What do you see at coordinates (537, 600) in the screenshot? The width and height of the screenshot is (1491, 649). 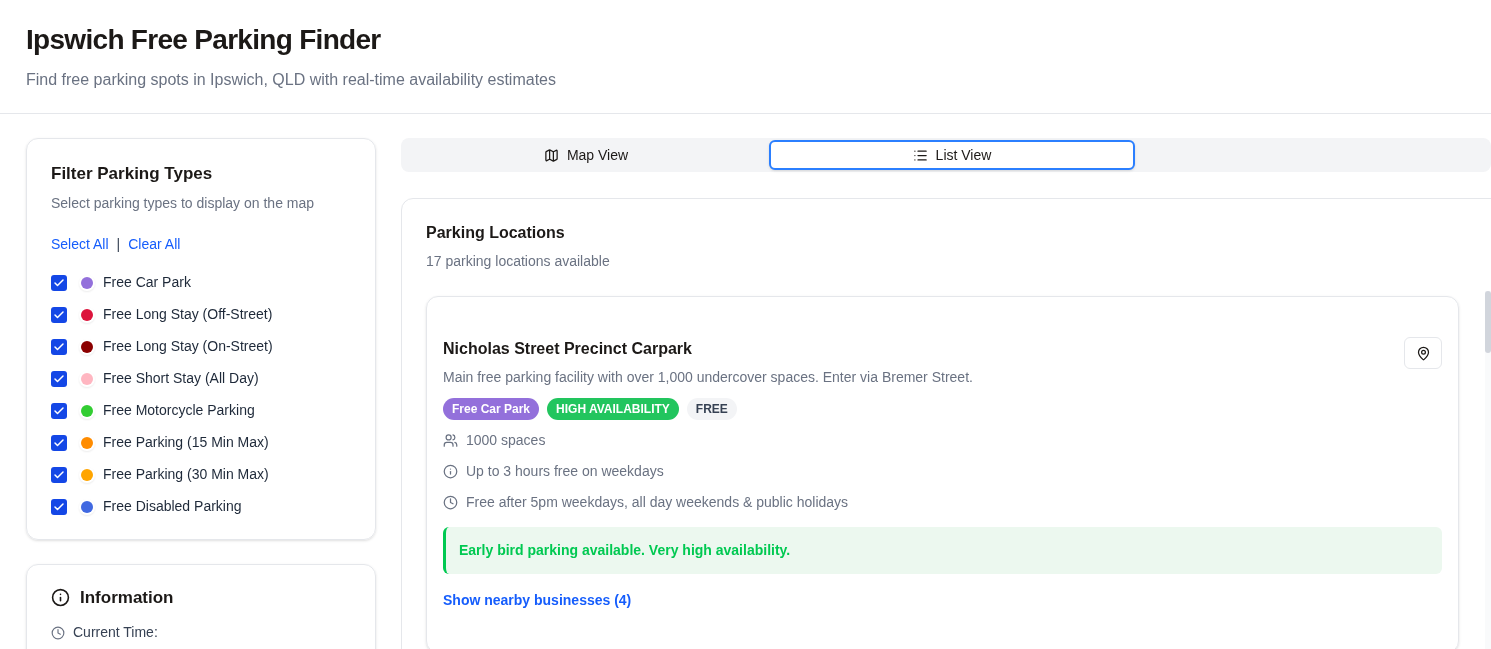 I see `nearby-businesses-link: Show nearby businesses (4)` at bounding box center [537, 600].